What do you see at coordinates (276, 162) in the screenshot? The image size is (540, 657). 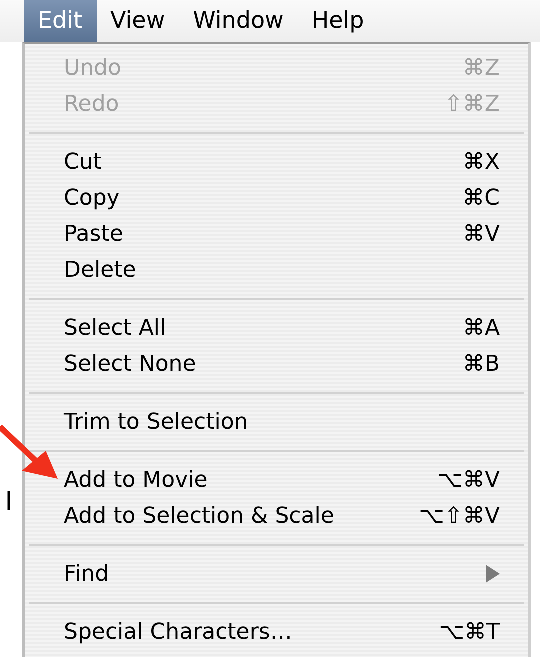 I see `menu-item: Cut ⌘X` at bounding box center [276, 162].